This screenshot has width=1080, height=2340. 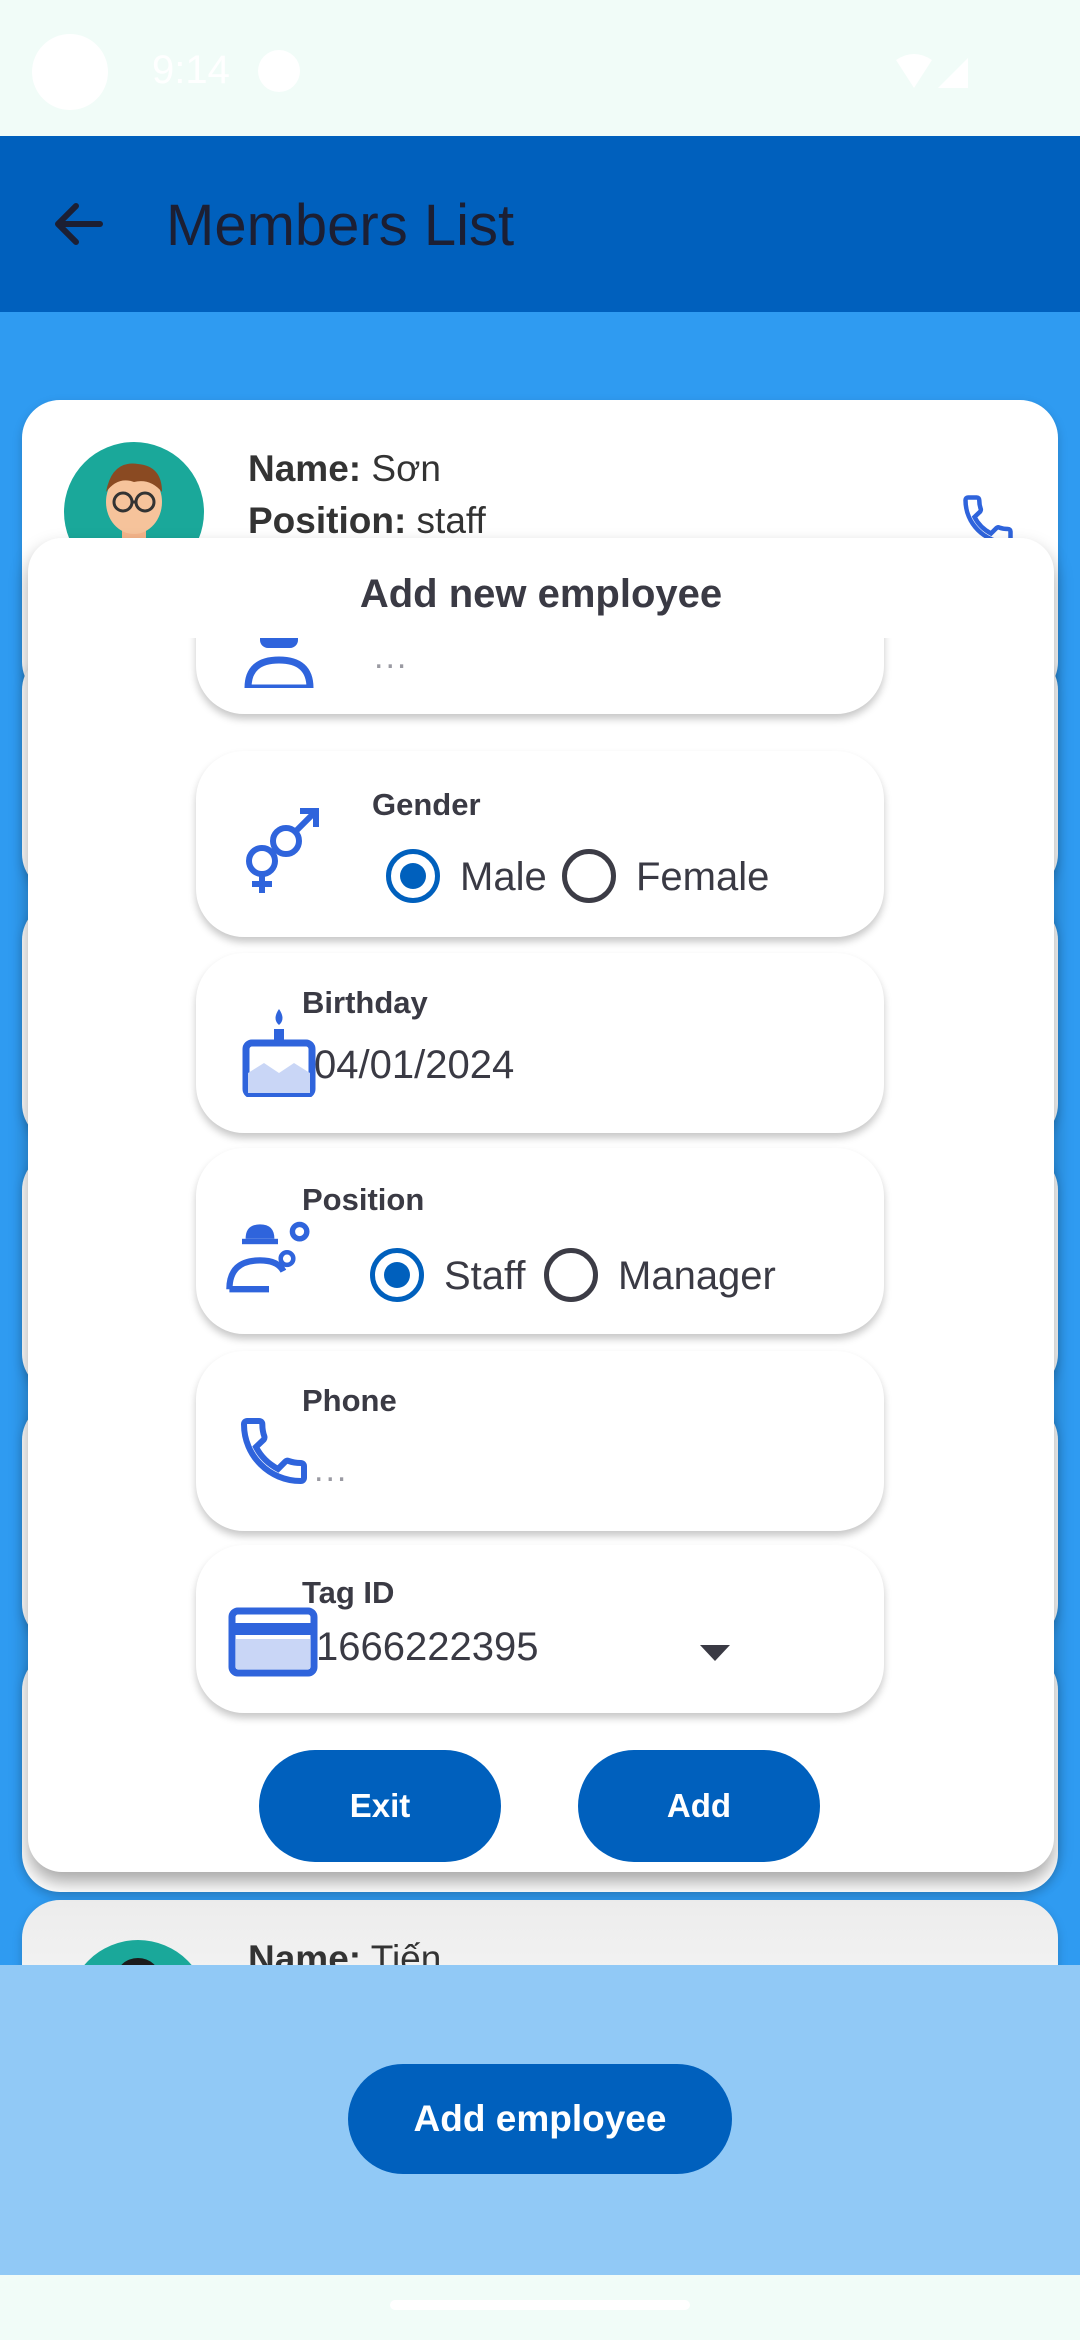 What do you see at coordinates (540, 68) in the screenshot?
I see `status-bar: 9:14` at bounding box center [540, 68].